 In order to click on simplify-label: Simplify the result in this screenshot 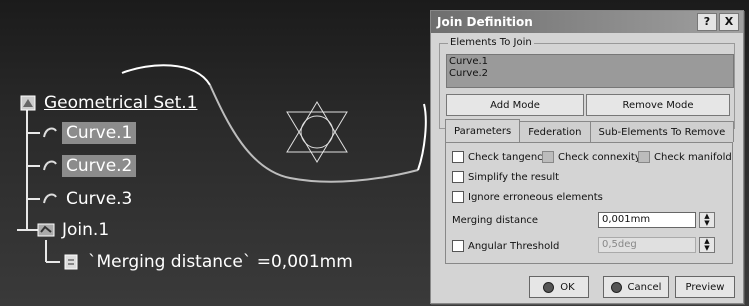, I will do `click(514, 177)`.